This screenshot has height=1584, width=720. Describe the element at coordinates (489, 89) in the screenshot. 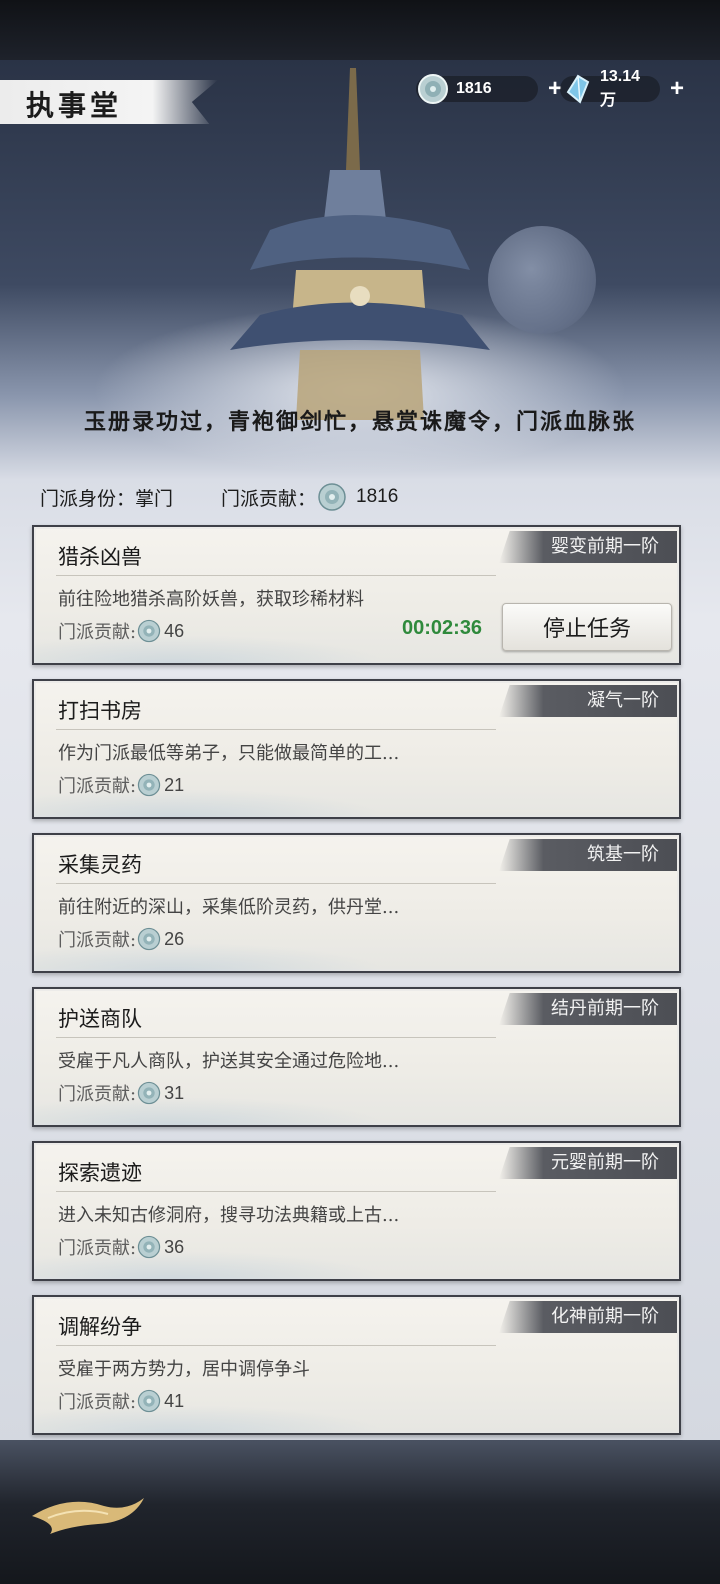

I see `resource-jade-coin: 1816 +` at that location.